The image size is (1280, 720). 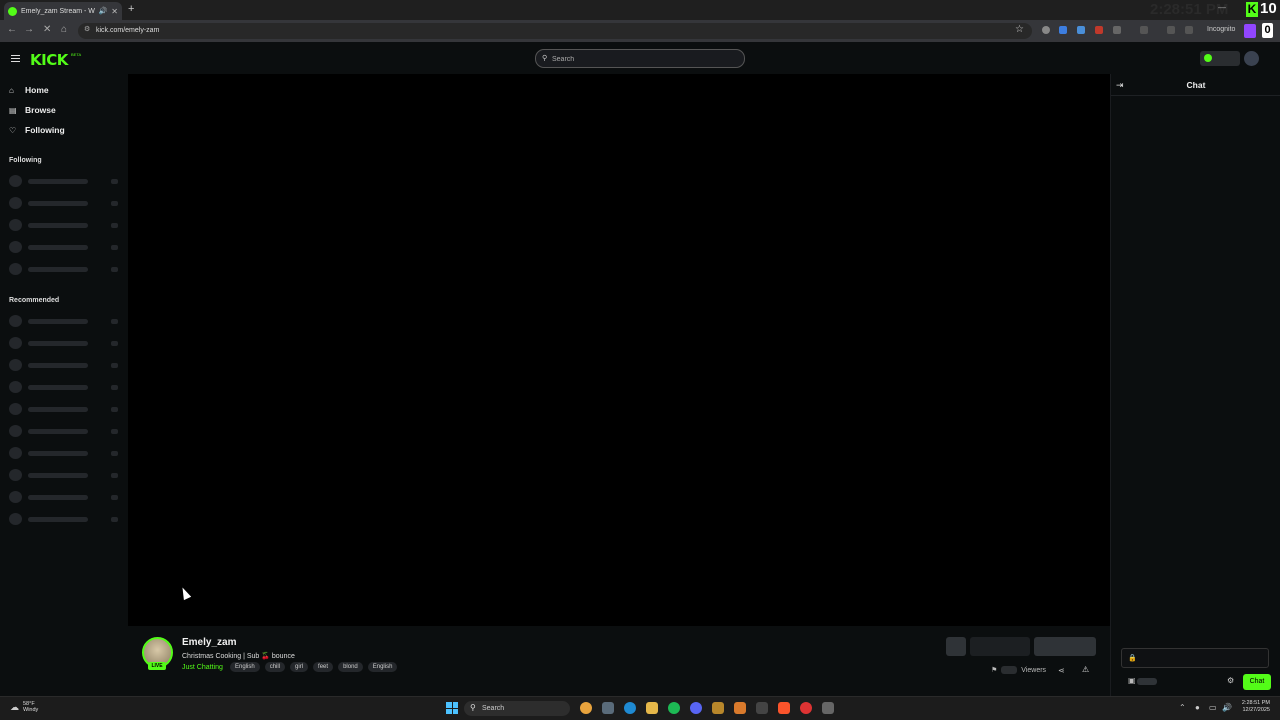 What do you see at coordinates (644, 59) in the screenshot?
I see `search-input` at bounding box center [644, 59].